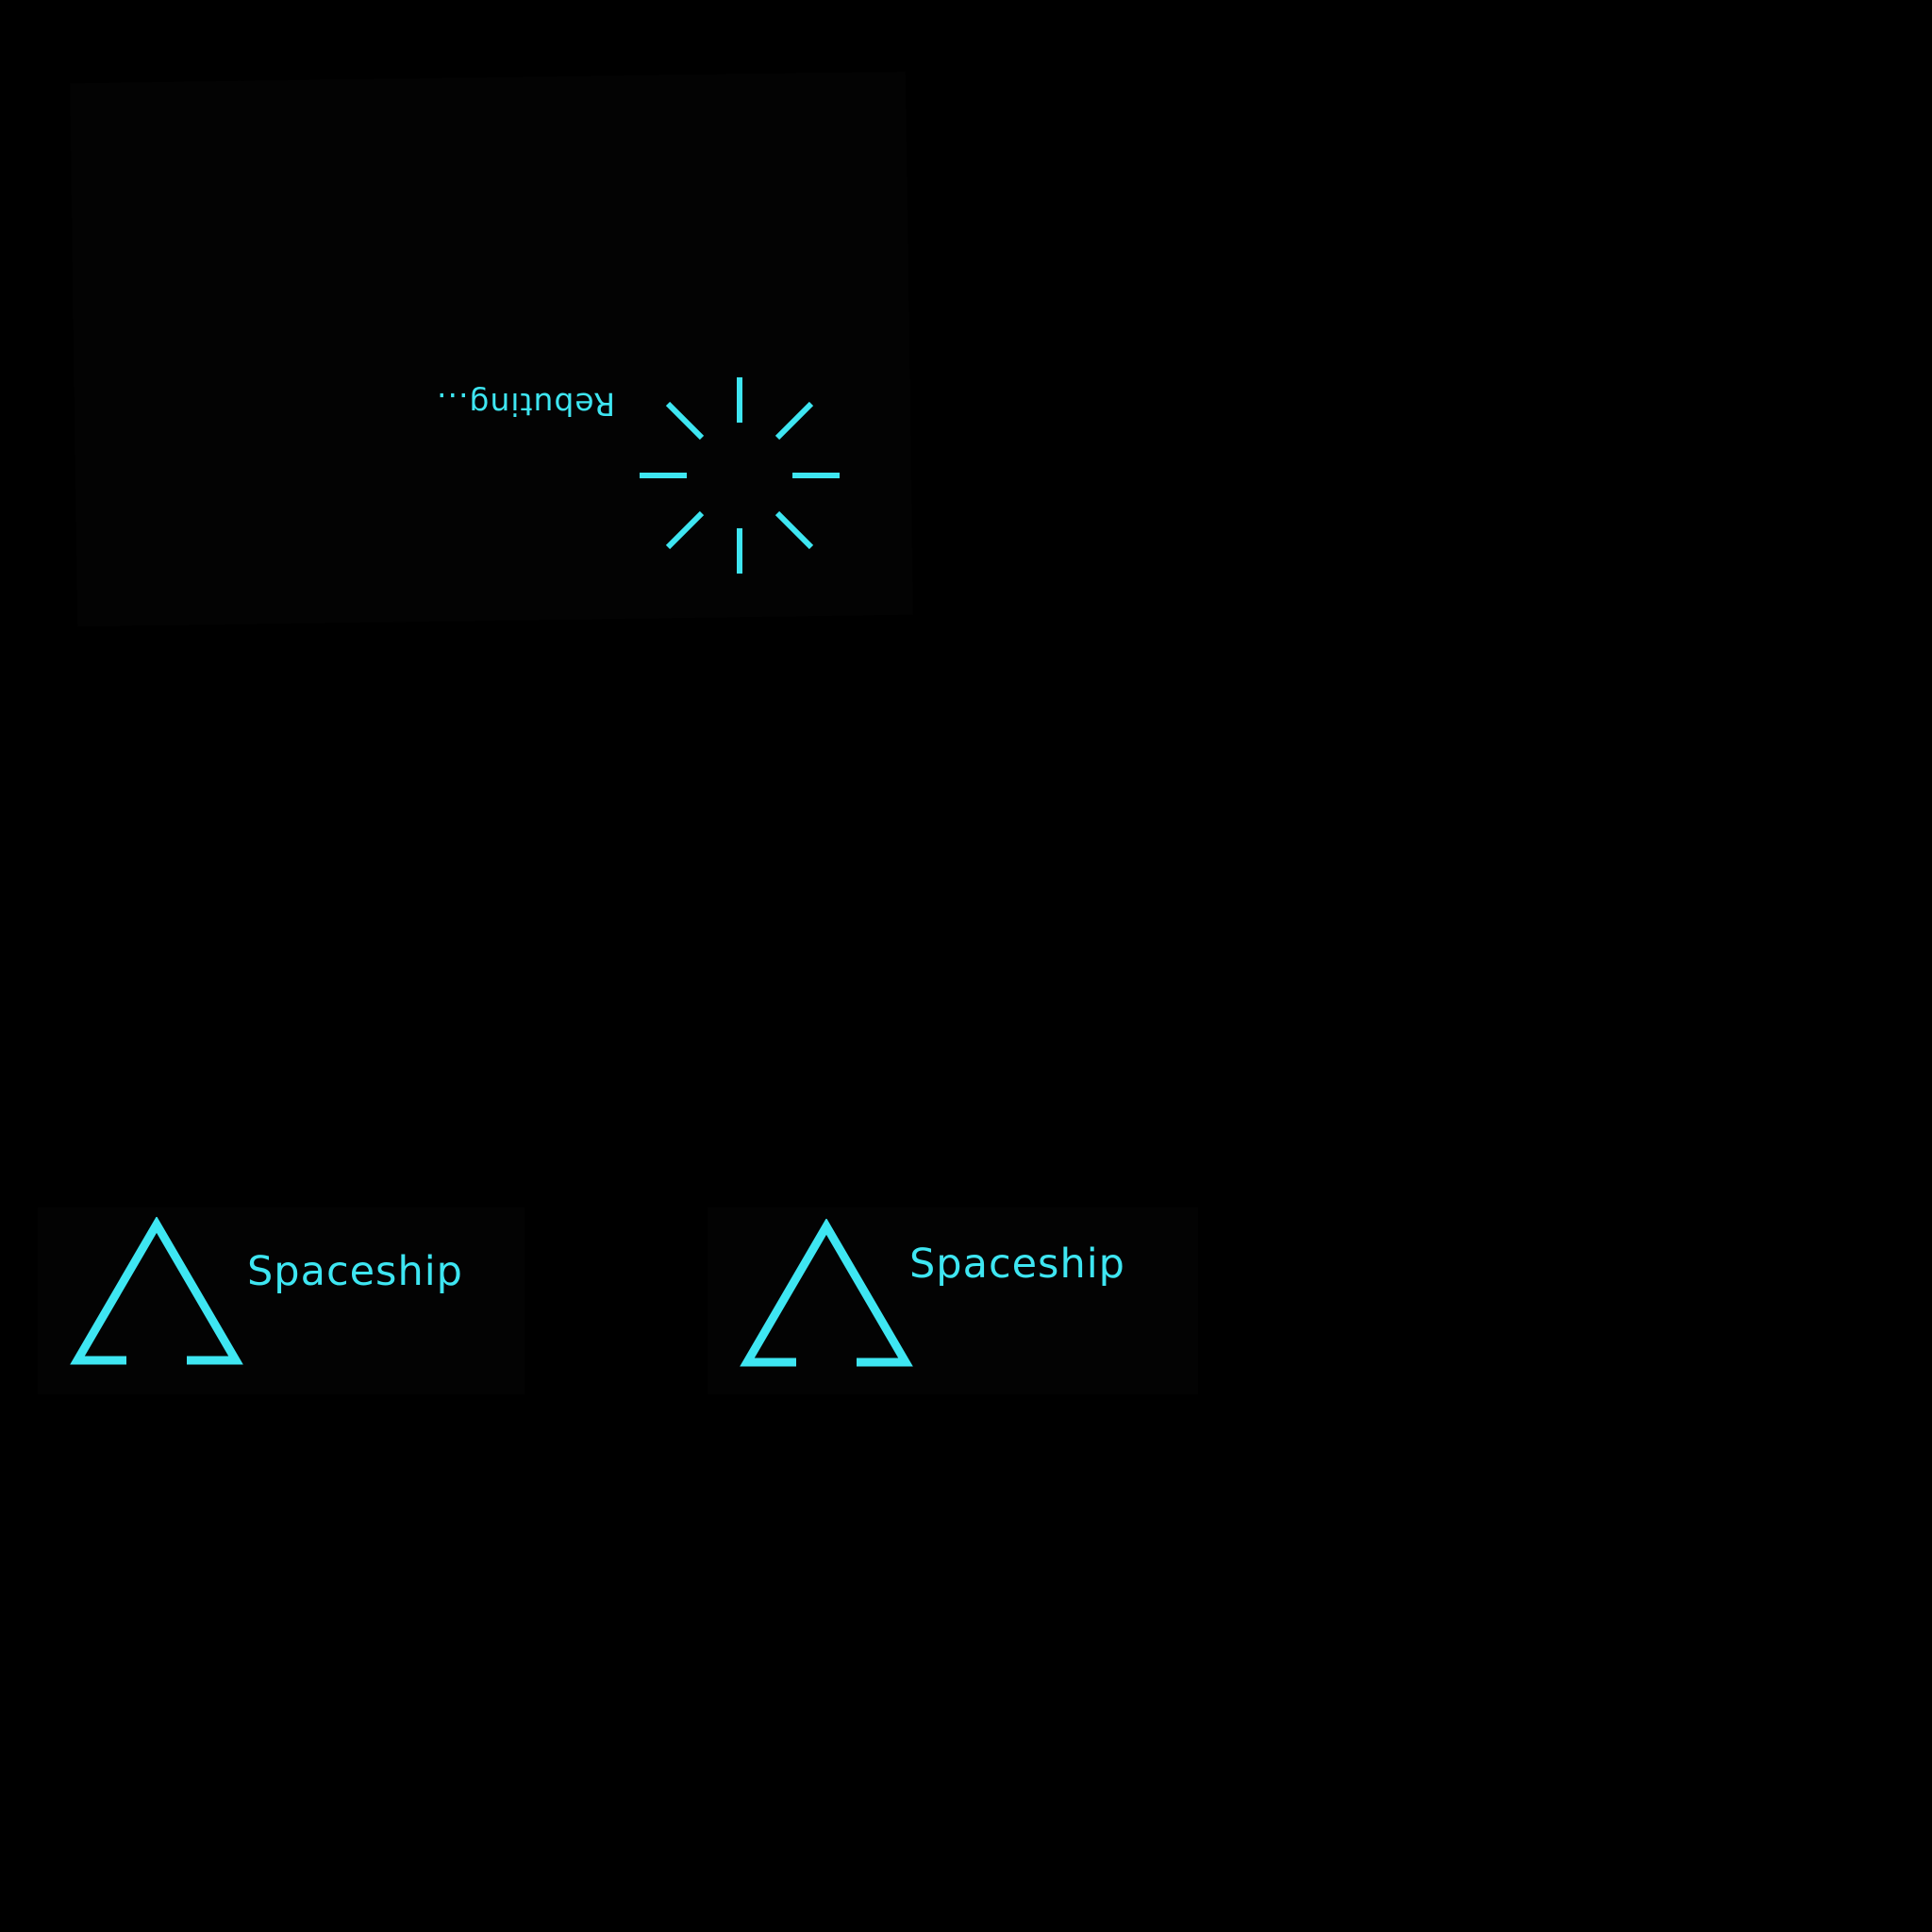 The width and height of the screenshot is (1932, 1932). I want to click on loading-spinner-icon, so click(740, 475).